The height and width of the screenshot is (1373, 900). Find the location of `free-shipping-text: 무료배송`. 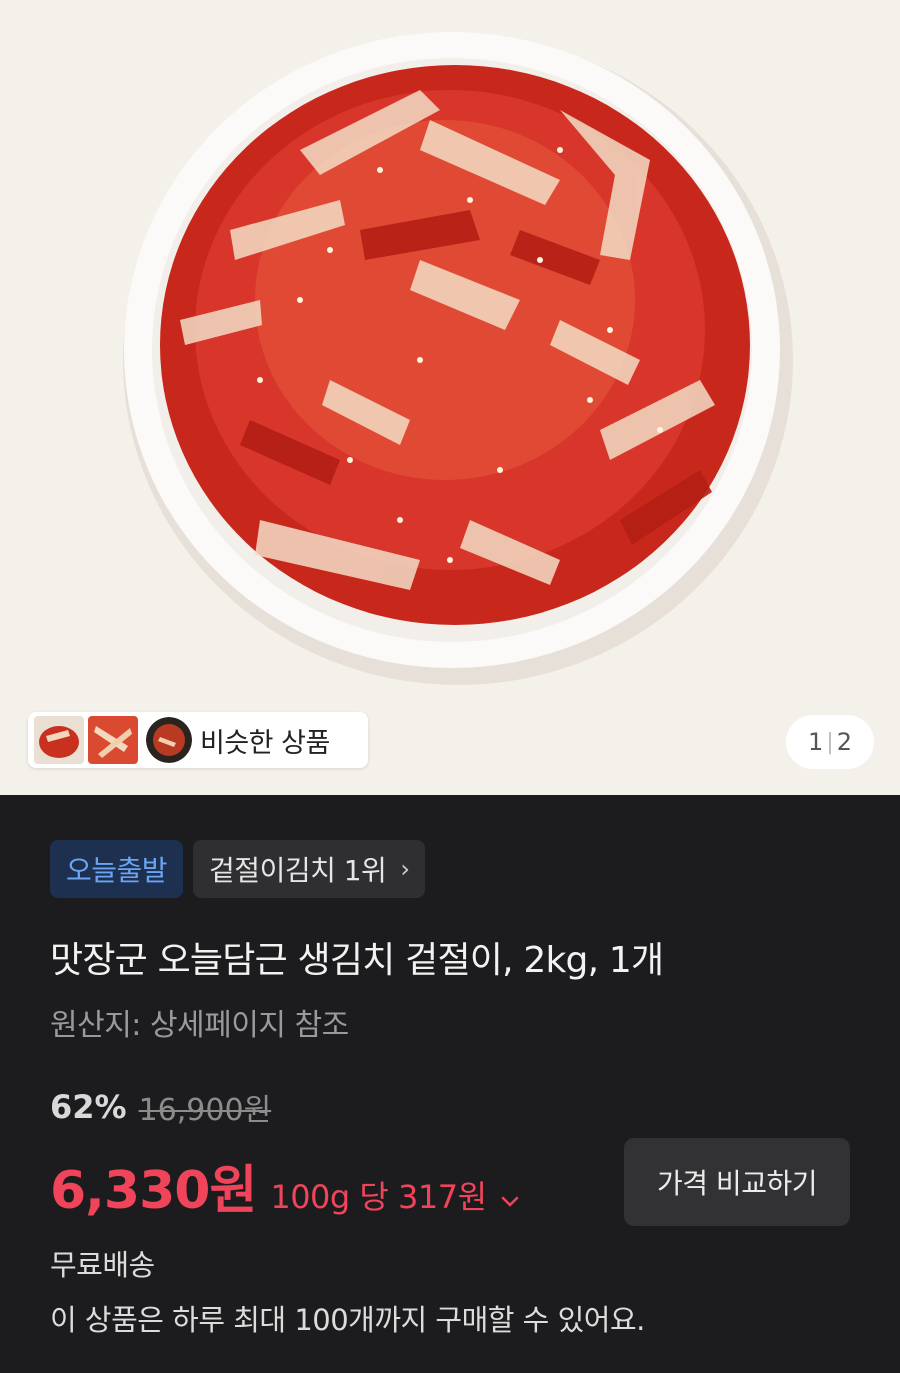

free-shipping-text: 무료배송 is located at coordinates (102, 1265).